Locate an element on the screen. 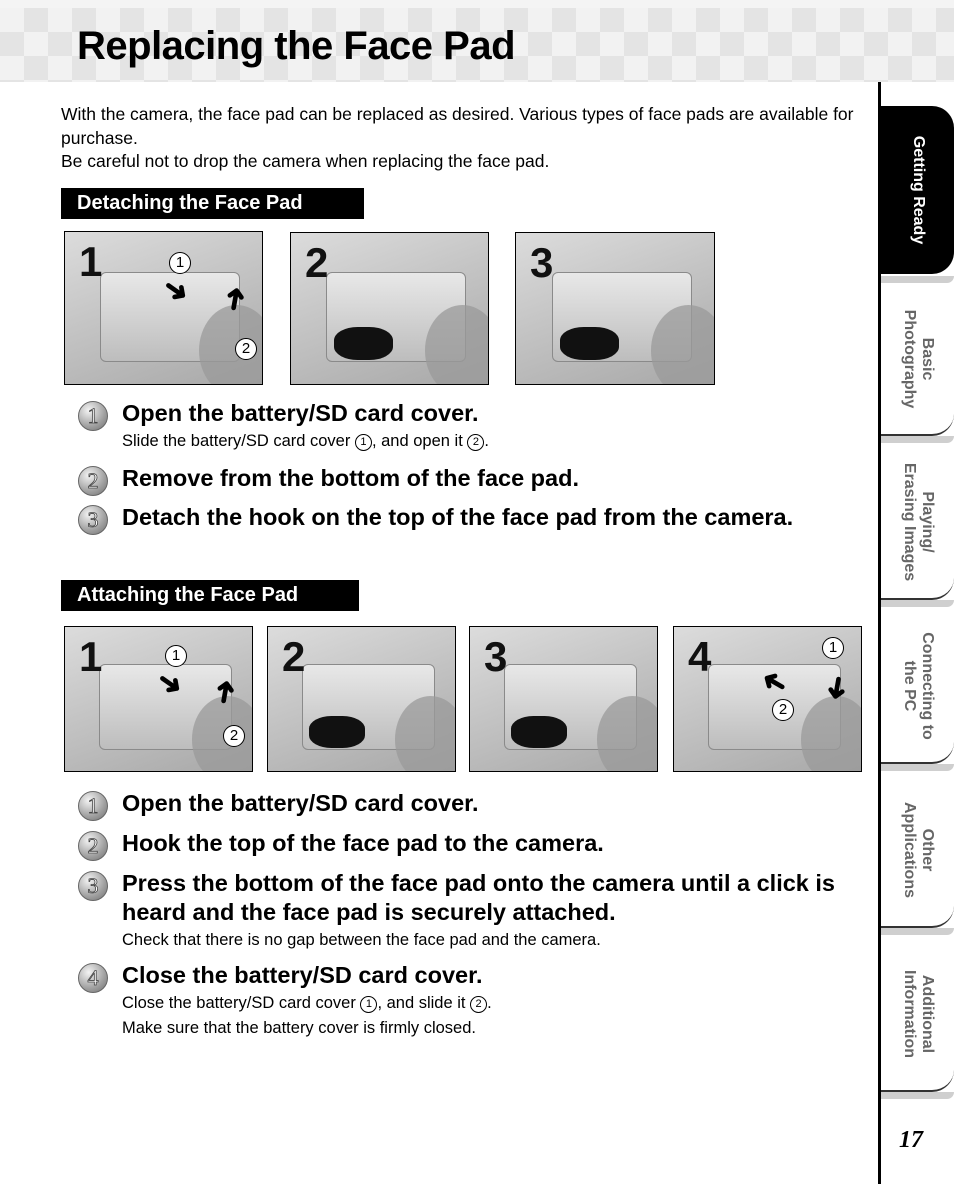 This screenshot has width=954, height=1184. tab-label: Connecting to the PC is located at coordinates (918, 686).